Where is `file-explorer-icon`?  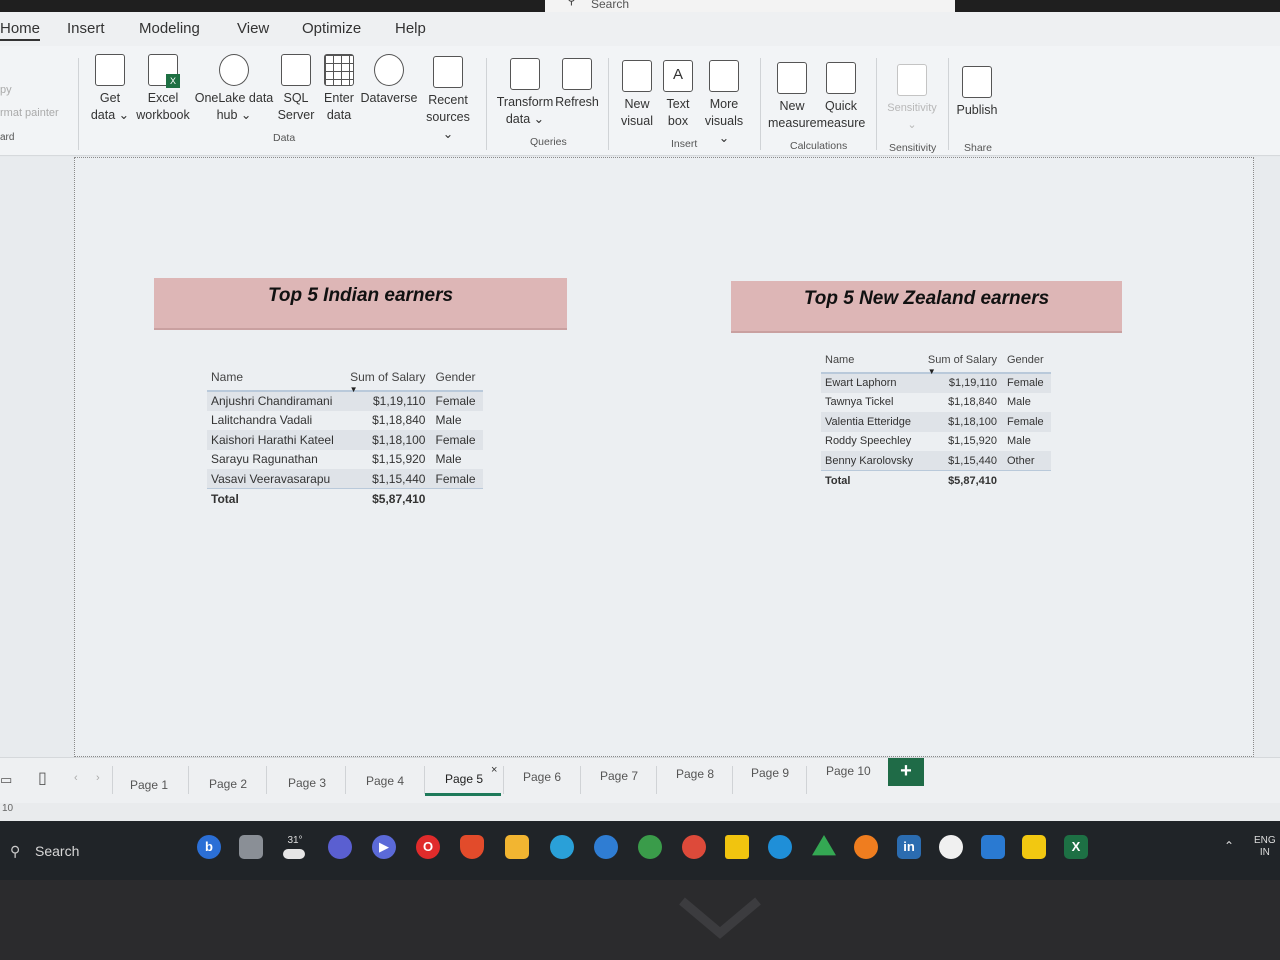 file-explorer-icon is located at coordinates (517, 847).